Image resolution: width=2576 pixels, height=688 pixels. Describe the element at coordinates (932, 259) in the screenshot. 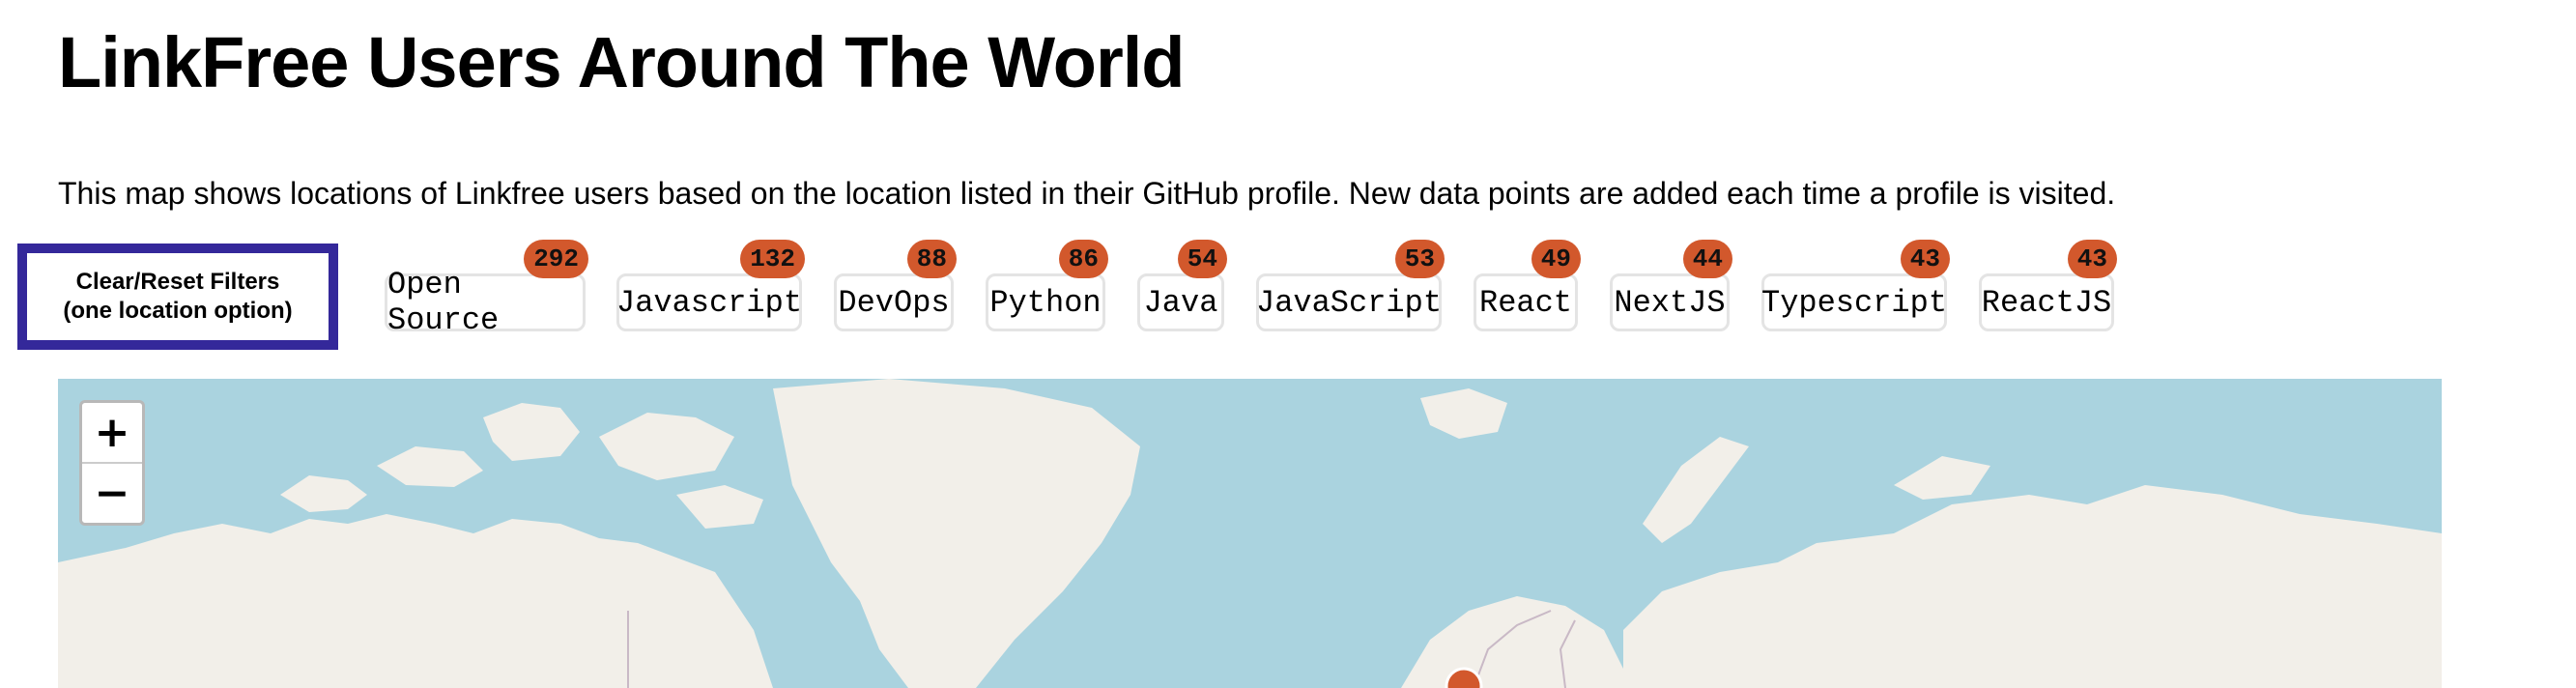

I see `tag-count-badge: 88` at that location.